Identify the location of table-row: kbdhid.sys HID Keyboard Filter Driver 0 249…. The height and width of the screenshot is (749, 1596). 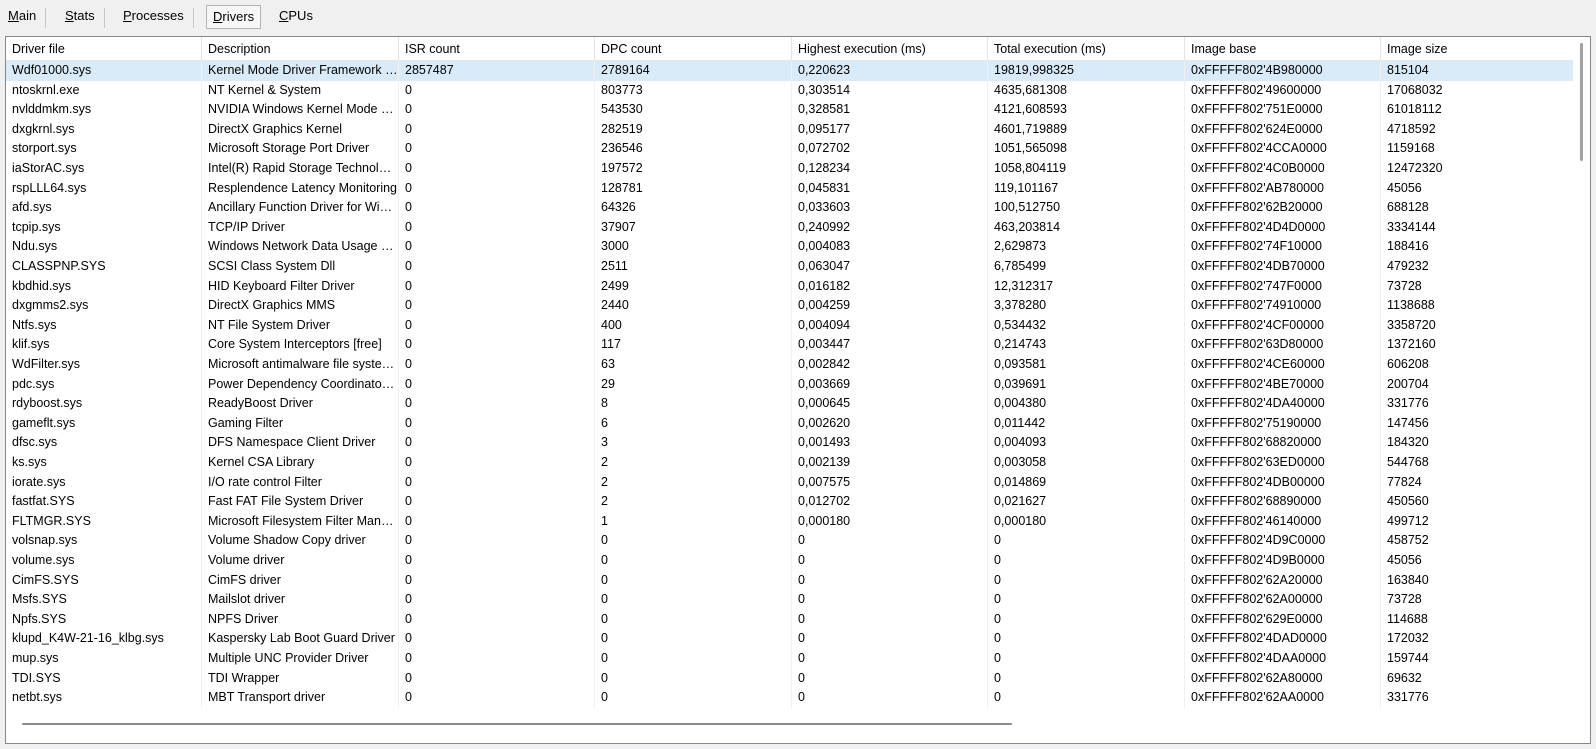
(790, 286).